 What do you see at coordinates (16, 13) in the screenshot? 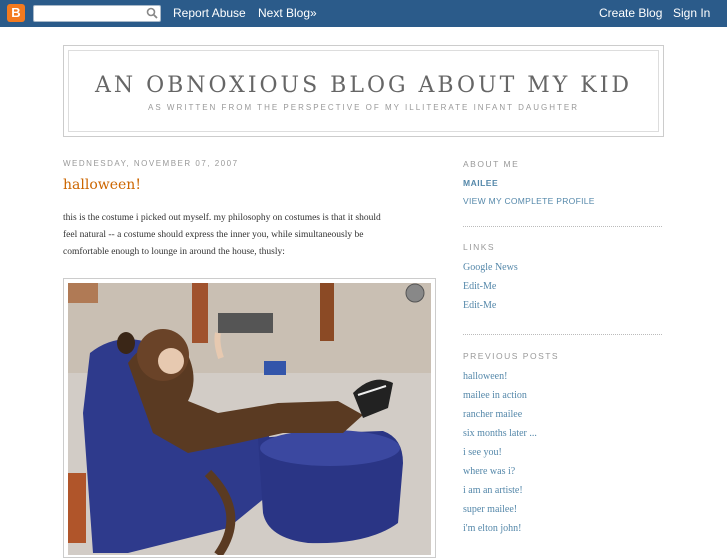
I see `blogger-logo-icon: B` at bounding box center [16, 13].